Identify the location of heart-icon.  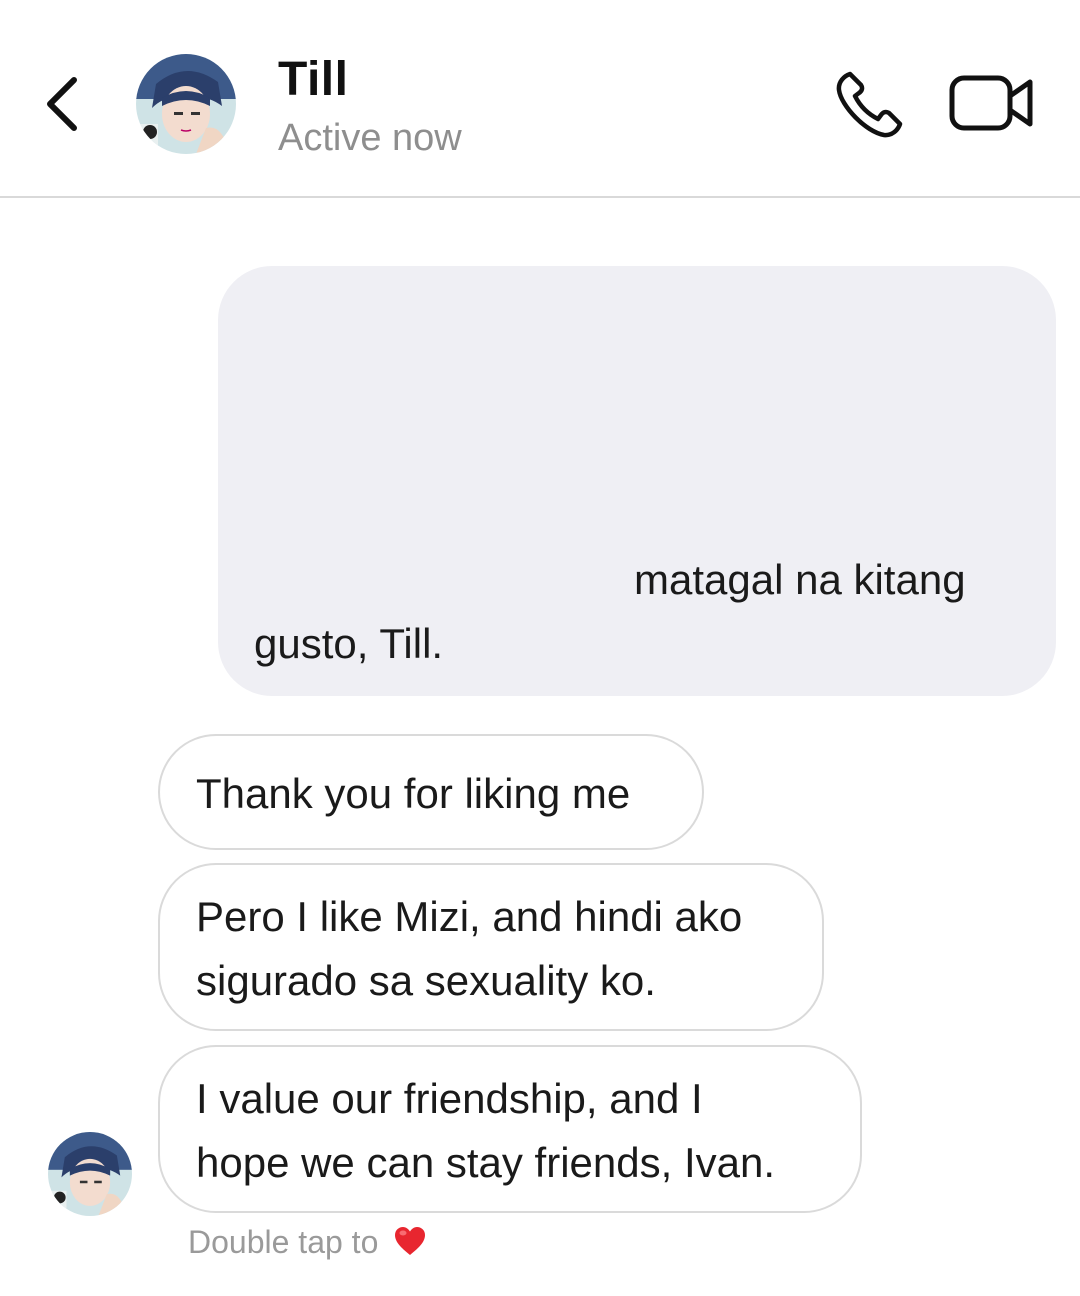
(410, 1241).